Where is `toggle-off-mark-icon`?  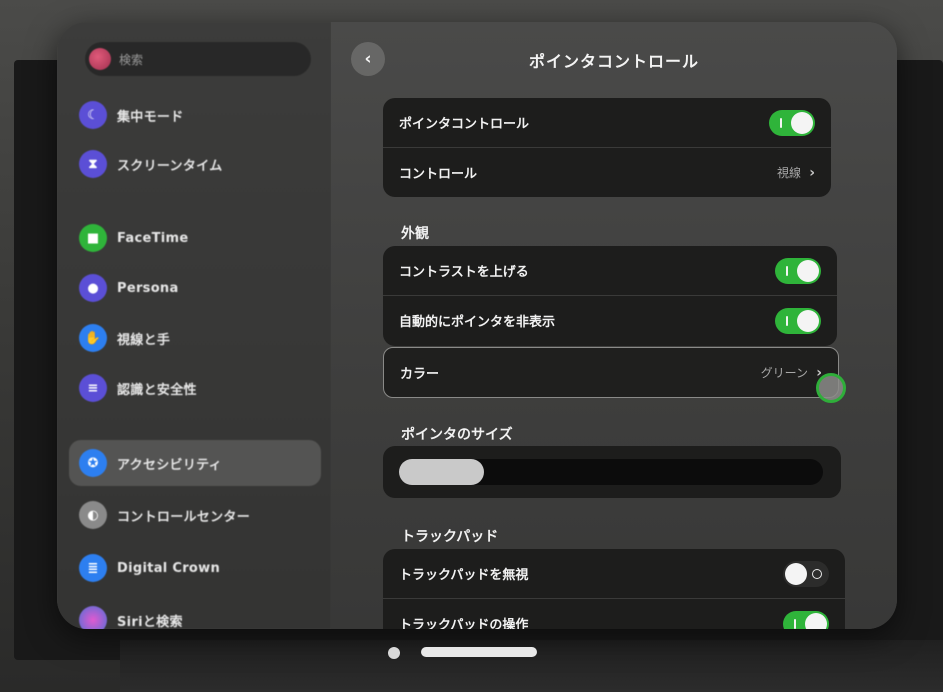
toggle-off-mark-icon is located at coordinates (817, 573).